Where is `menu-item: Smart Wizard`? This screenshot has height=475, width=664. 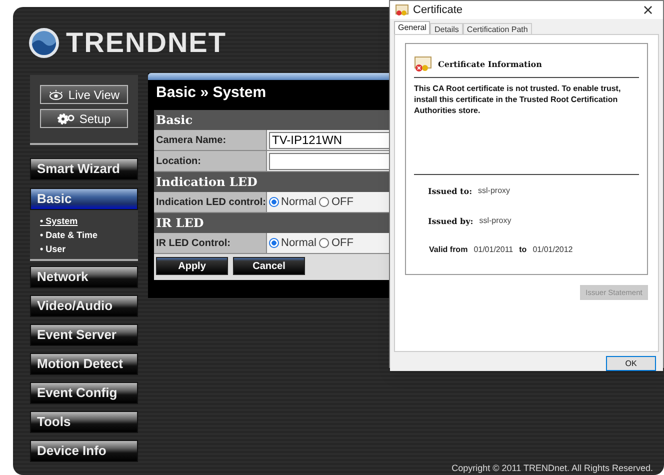
menu-item: Smart Wizard is located at coordinates (84, 169).